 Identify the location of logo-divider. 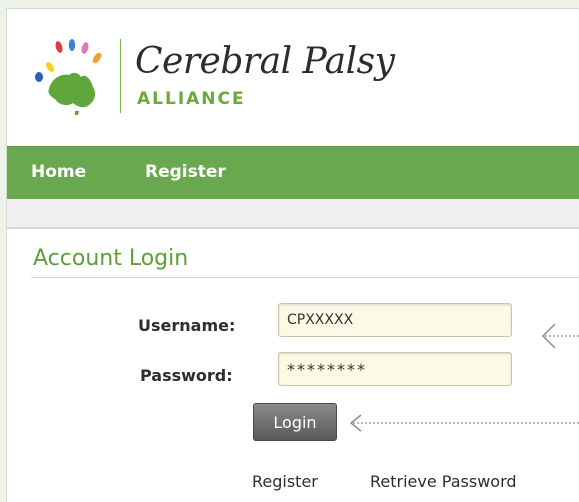
(120, 76).